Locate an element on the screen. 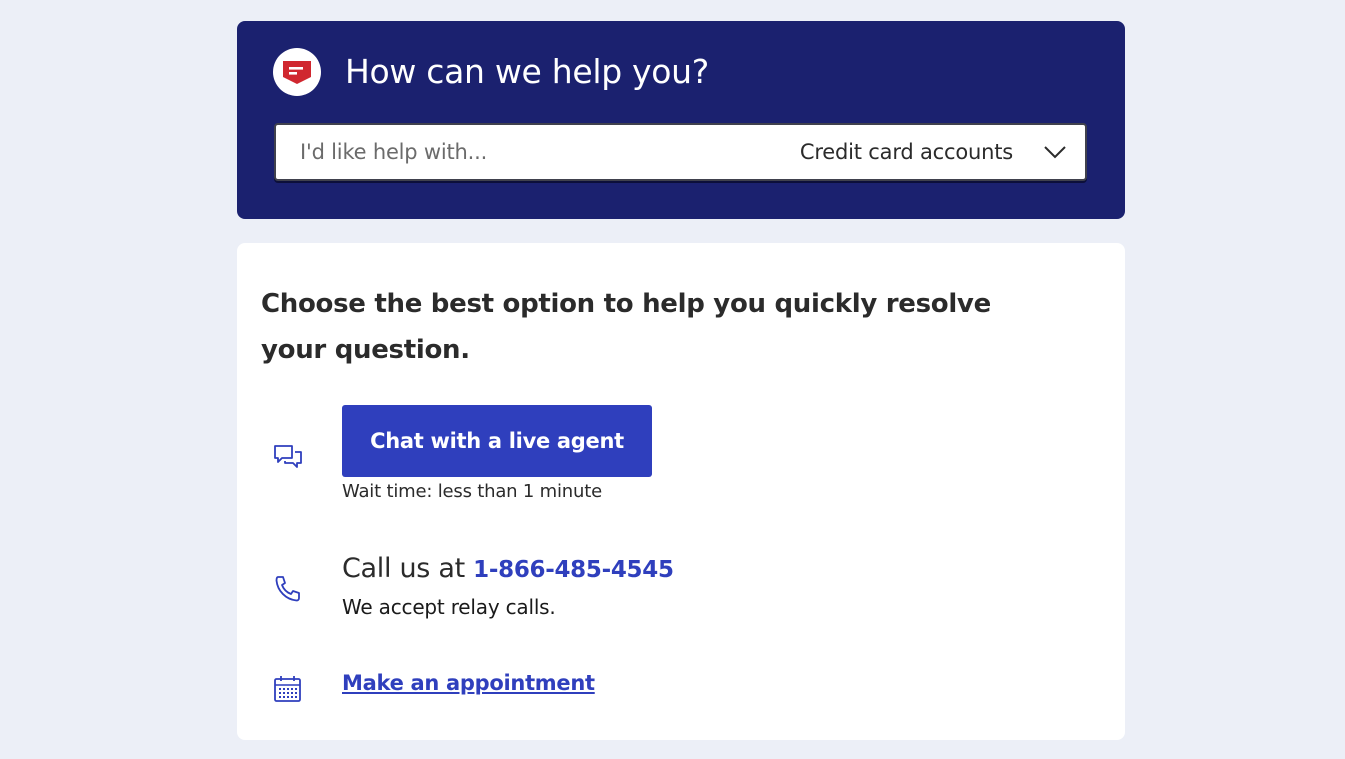 The image size is (1345, 759). calendar-icon is located at coordinates (288, 691).